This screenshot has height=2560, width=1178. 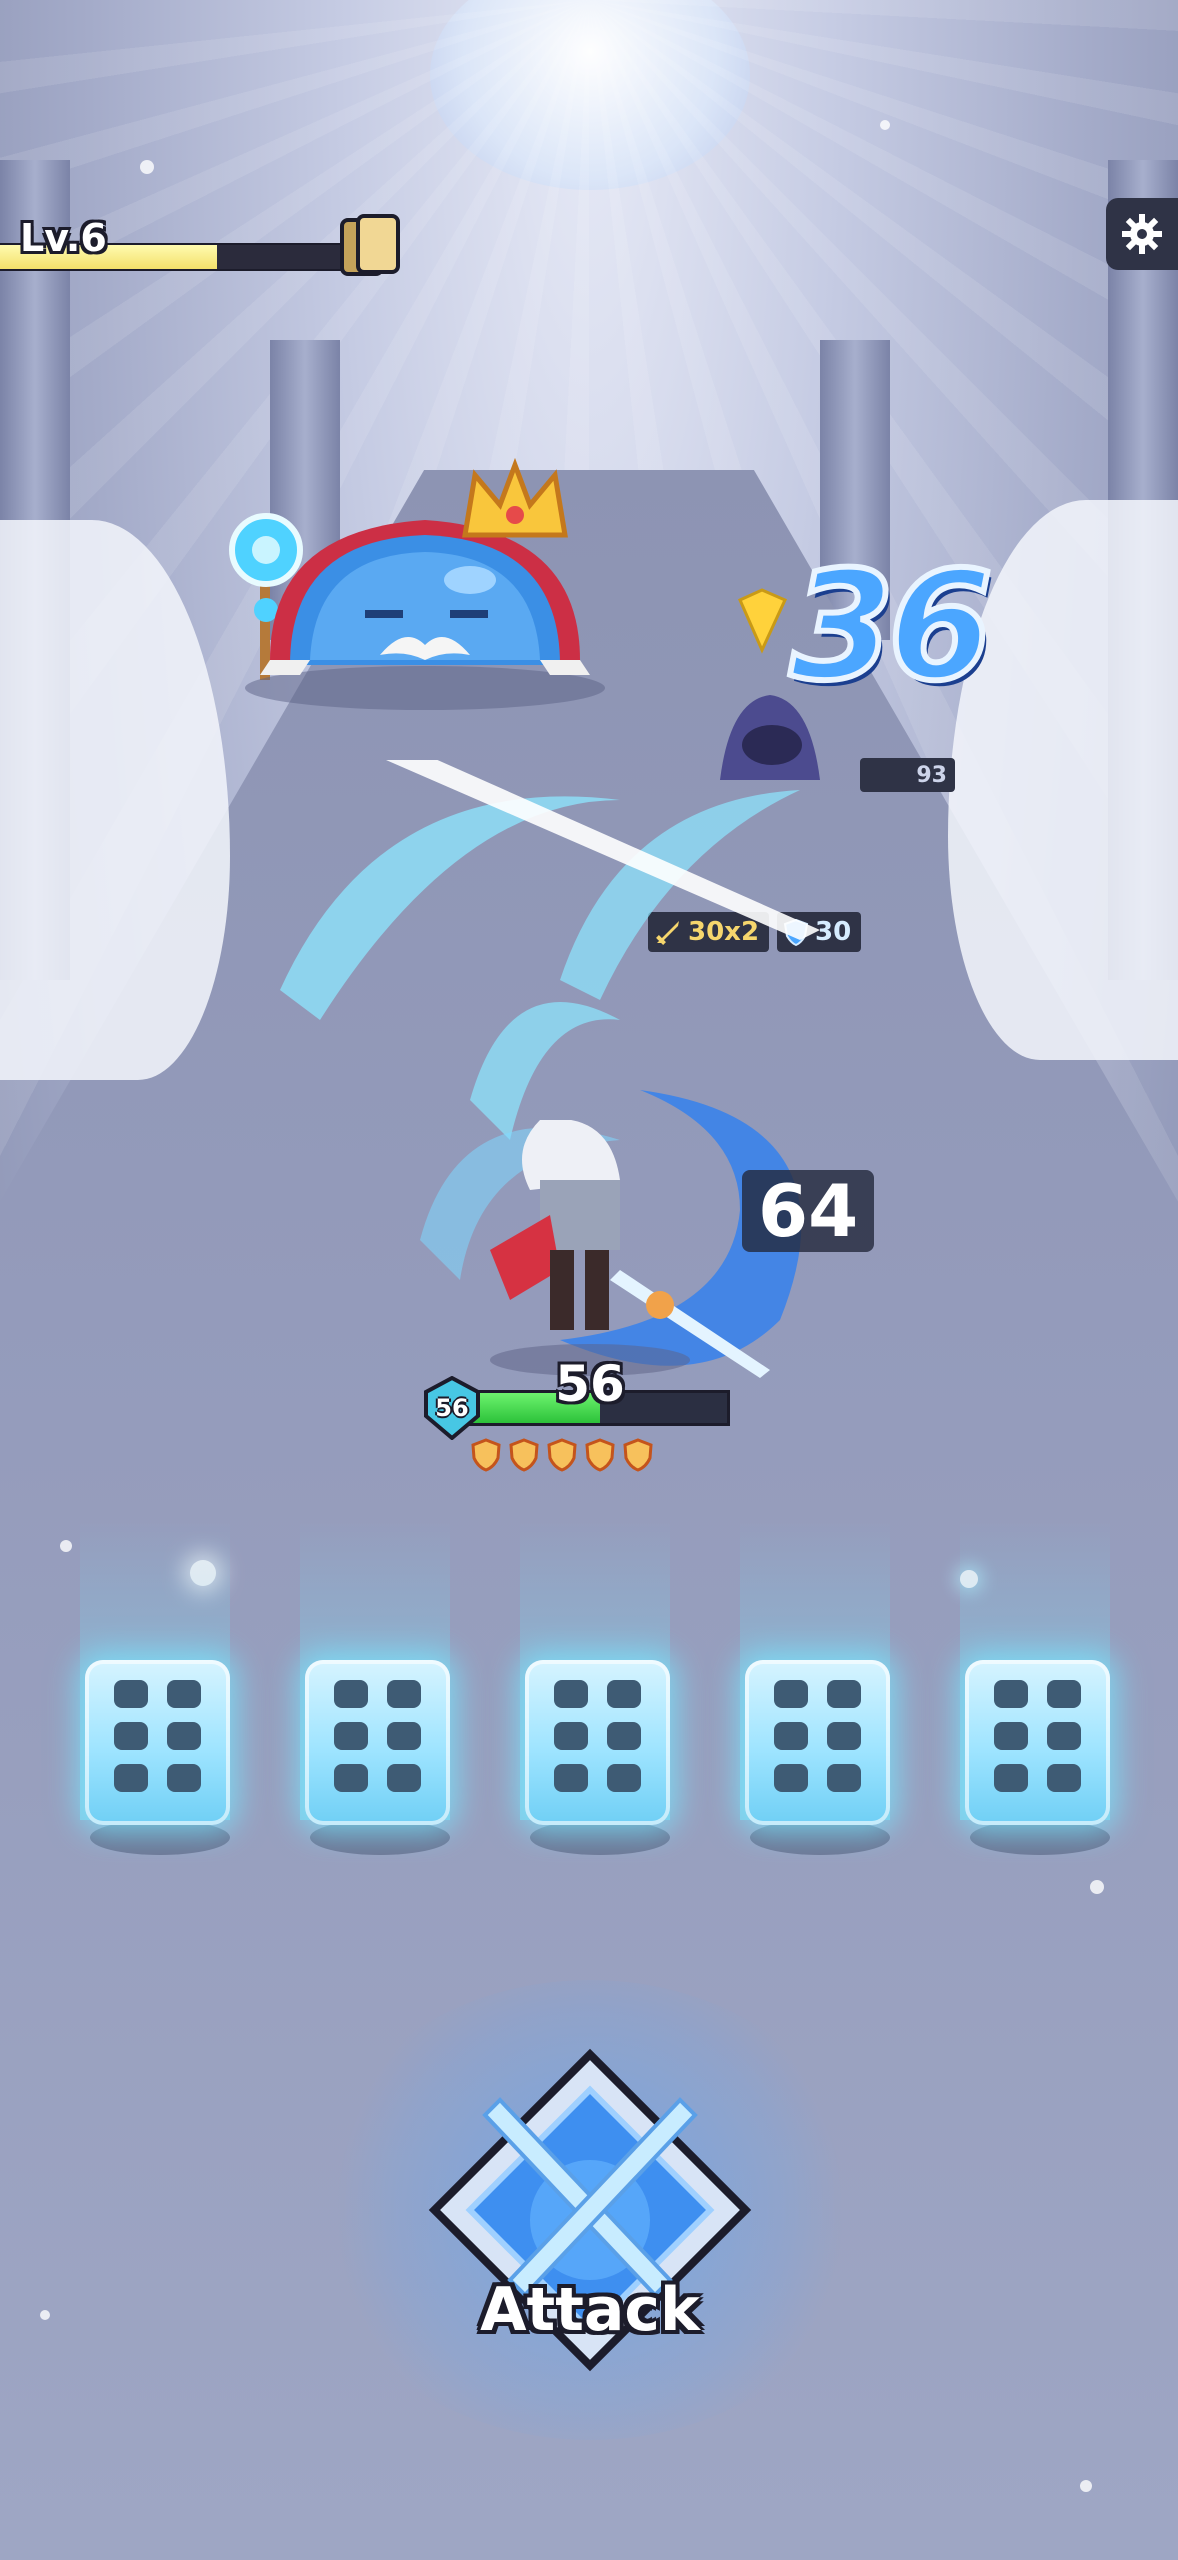 What do you see at coordinates (590, 2210) in the screenshot?
I see `attack-button: Attack` at bounding box center [590, 2210].